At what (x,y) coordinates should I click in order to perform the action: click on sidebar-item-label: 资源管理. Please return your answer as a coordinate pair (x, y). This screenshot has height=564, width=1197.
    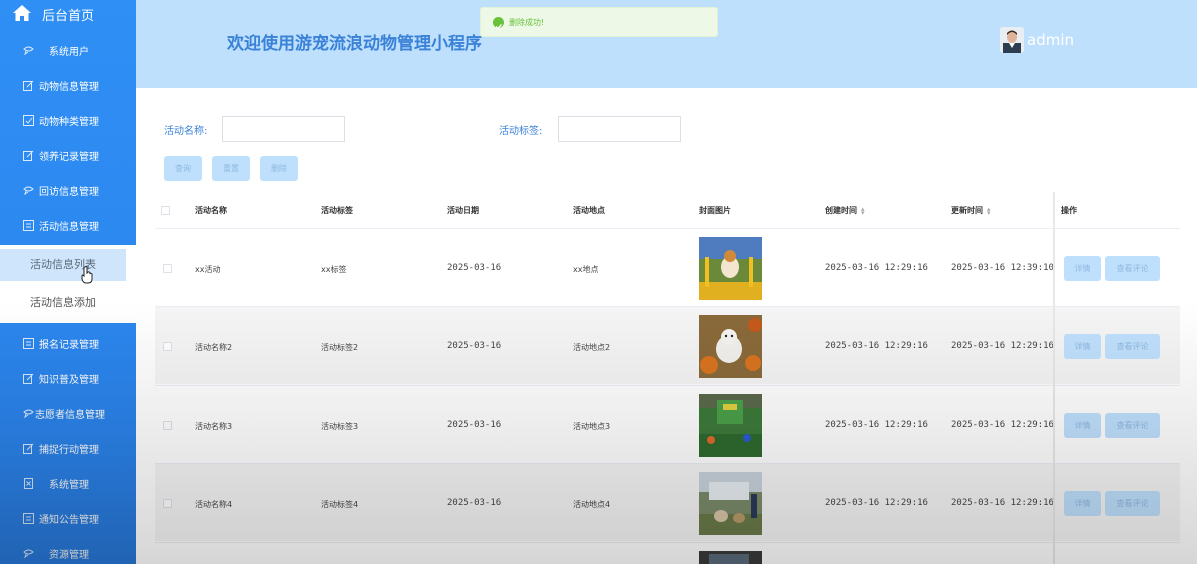
    Looking at the image, I should click on (69, 555).